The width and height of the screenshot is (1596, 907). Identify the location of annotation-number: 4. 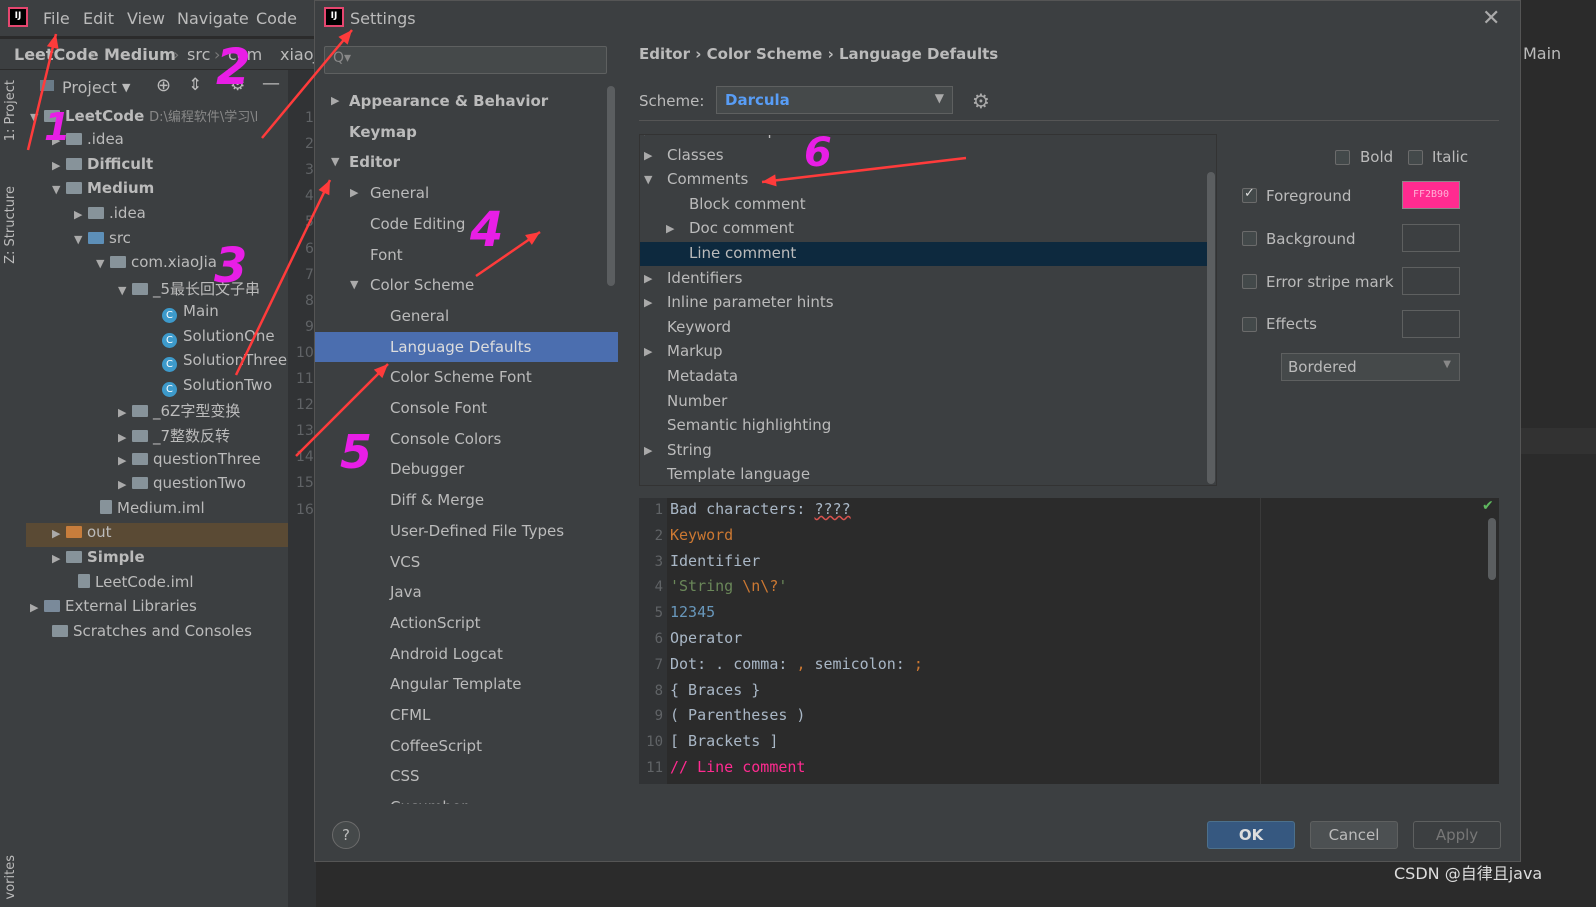
(486, 230).